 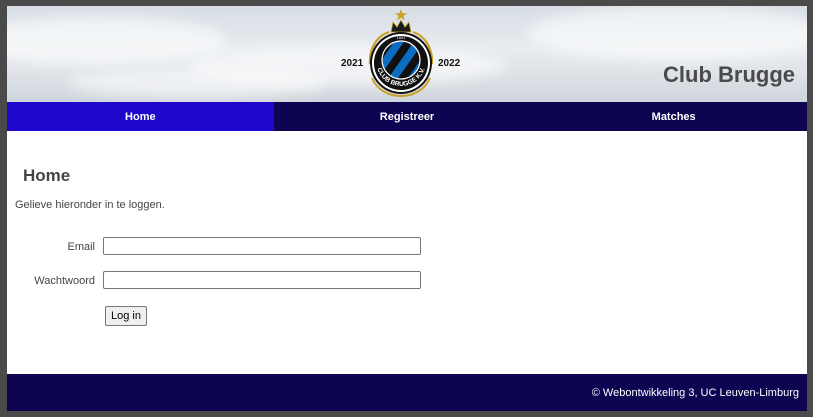 What do you see at coordinates (140, 116) in the screenshot?
I see `nav-item-home: Home` at bounding box center [140, 116].